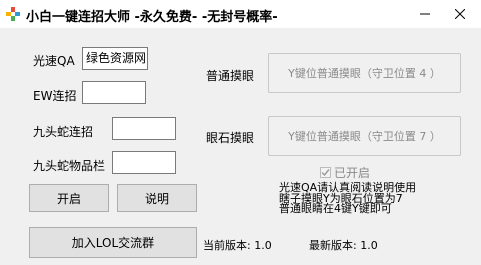  Describe the element at coordinates (230, 76) in the screenshot. I see `normal-ward-label: 普通摸眼` at that location.